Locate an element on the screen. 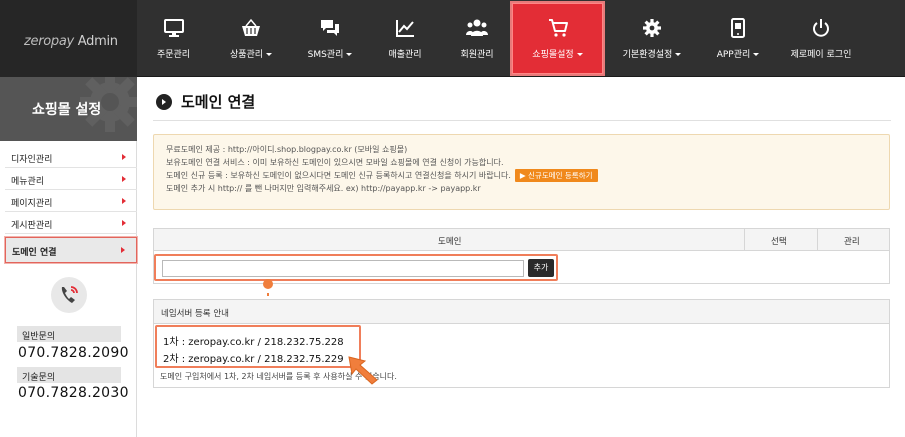 The height and width of the screenshot is (437, 905). column-header-domain: 도메인 is located at coordinates (450, 242).